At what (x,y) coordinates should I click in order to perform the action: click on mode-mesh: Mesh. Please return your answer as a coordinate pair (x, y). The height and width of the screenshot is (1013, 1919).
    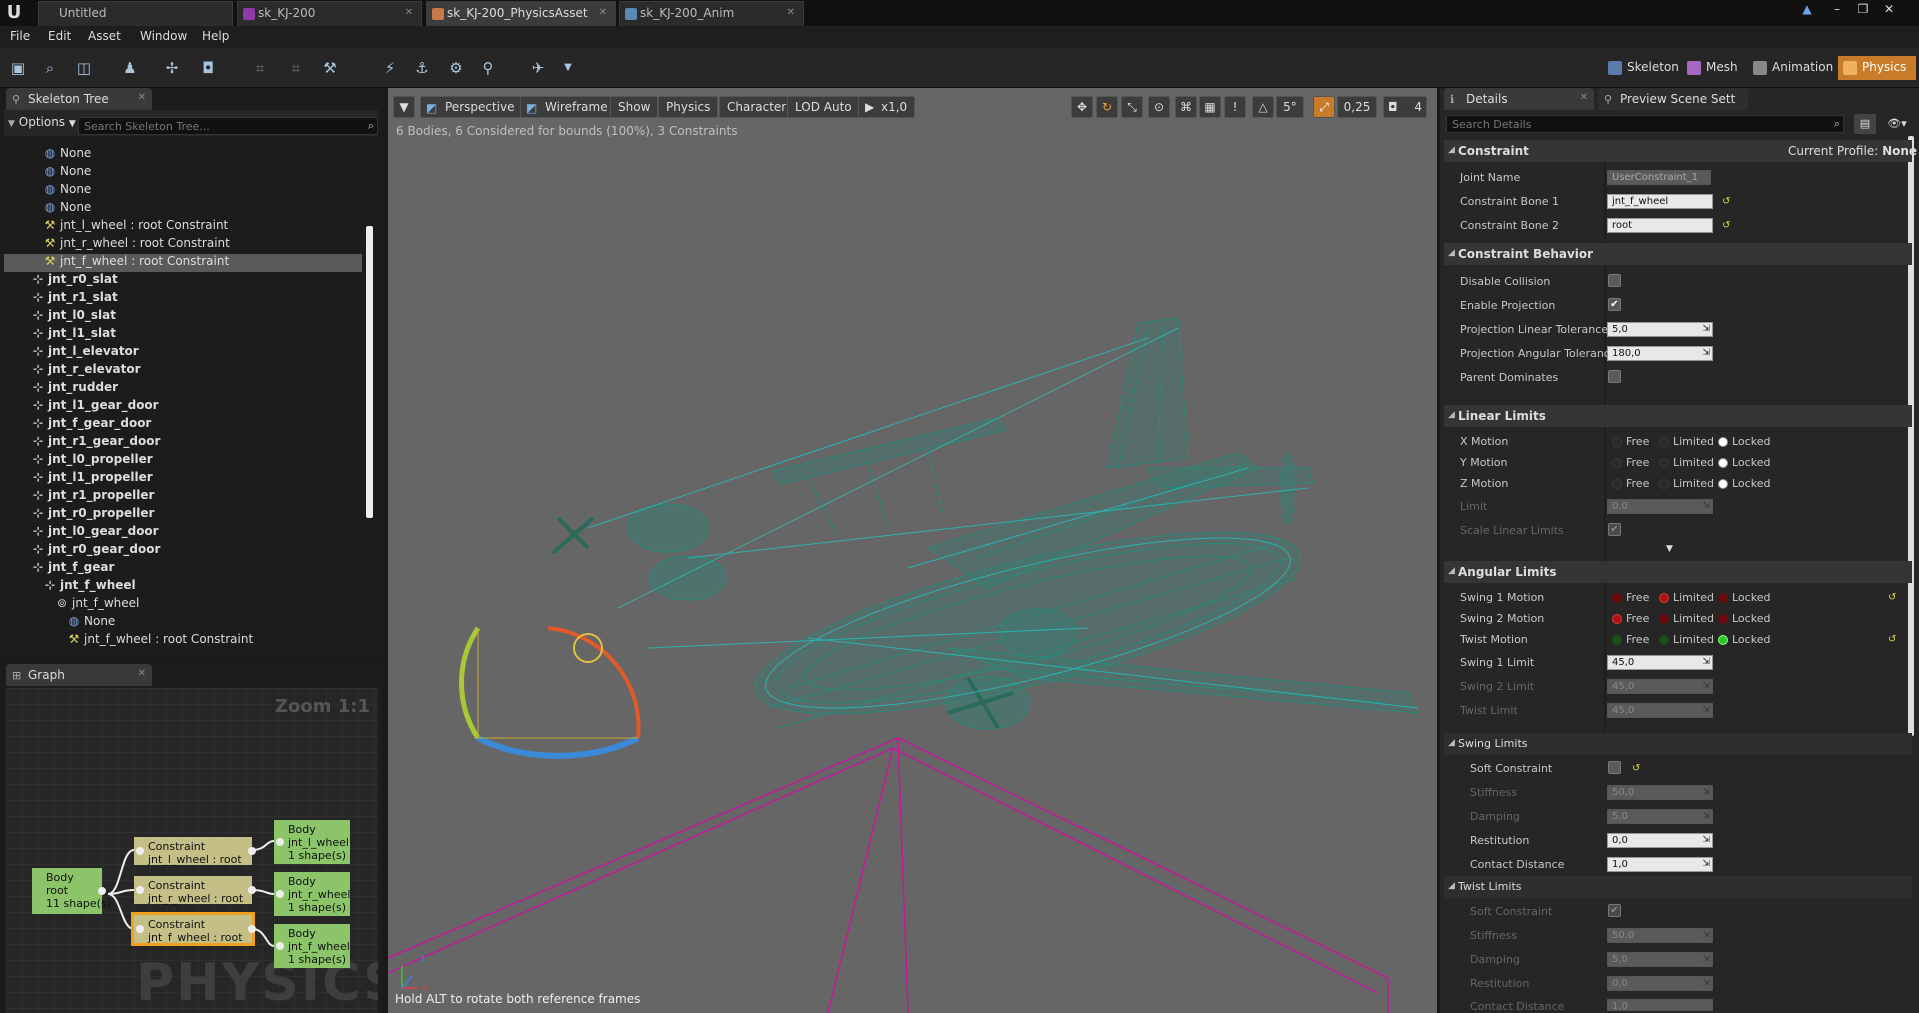
    Looking at the image, I should click on (1713, 68).